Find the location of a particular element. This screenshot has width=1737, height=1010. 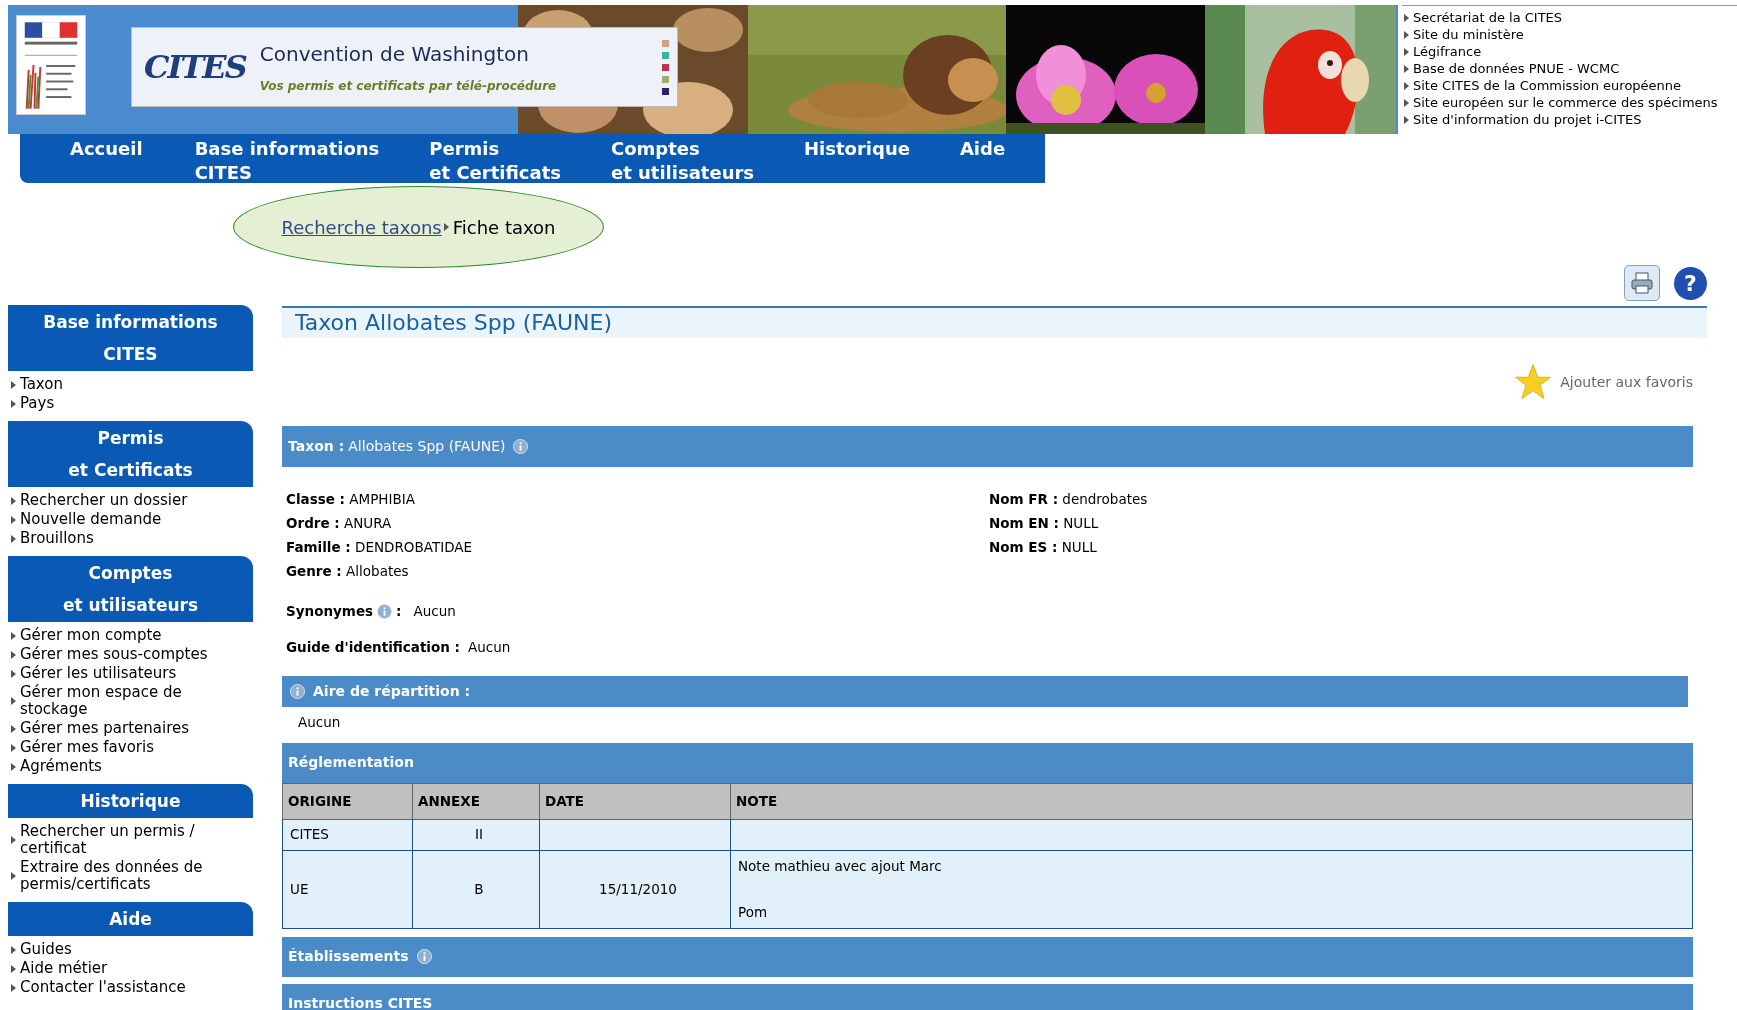

sidebar-item: Gérer les utilisateurs is located at coordinates (115, 673).